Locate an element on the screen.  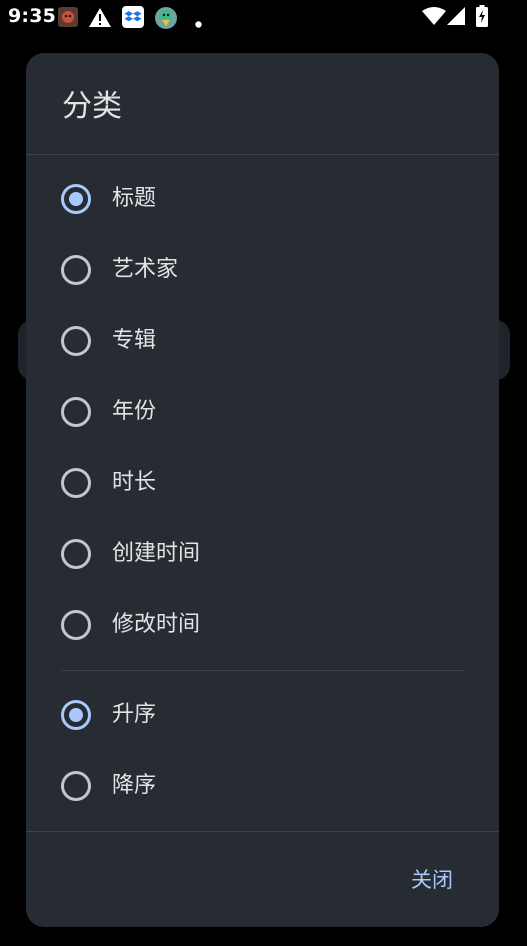
option-label: 年份 is located at coordinates (134, 411).